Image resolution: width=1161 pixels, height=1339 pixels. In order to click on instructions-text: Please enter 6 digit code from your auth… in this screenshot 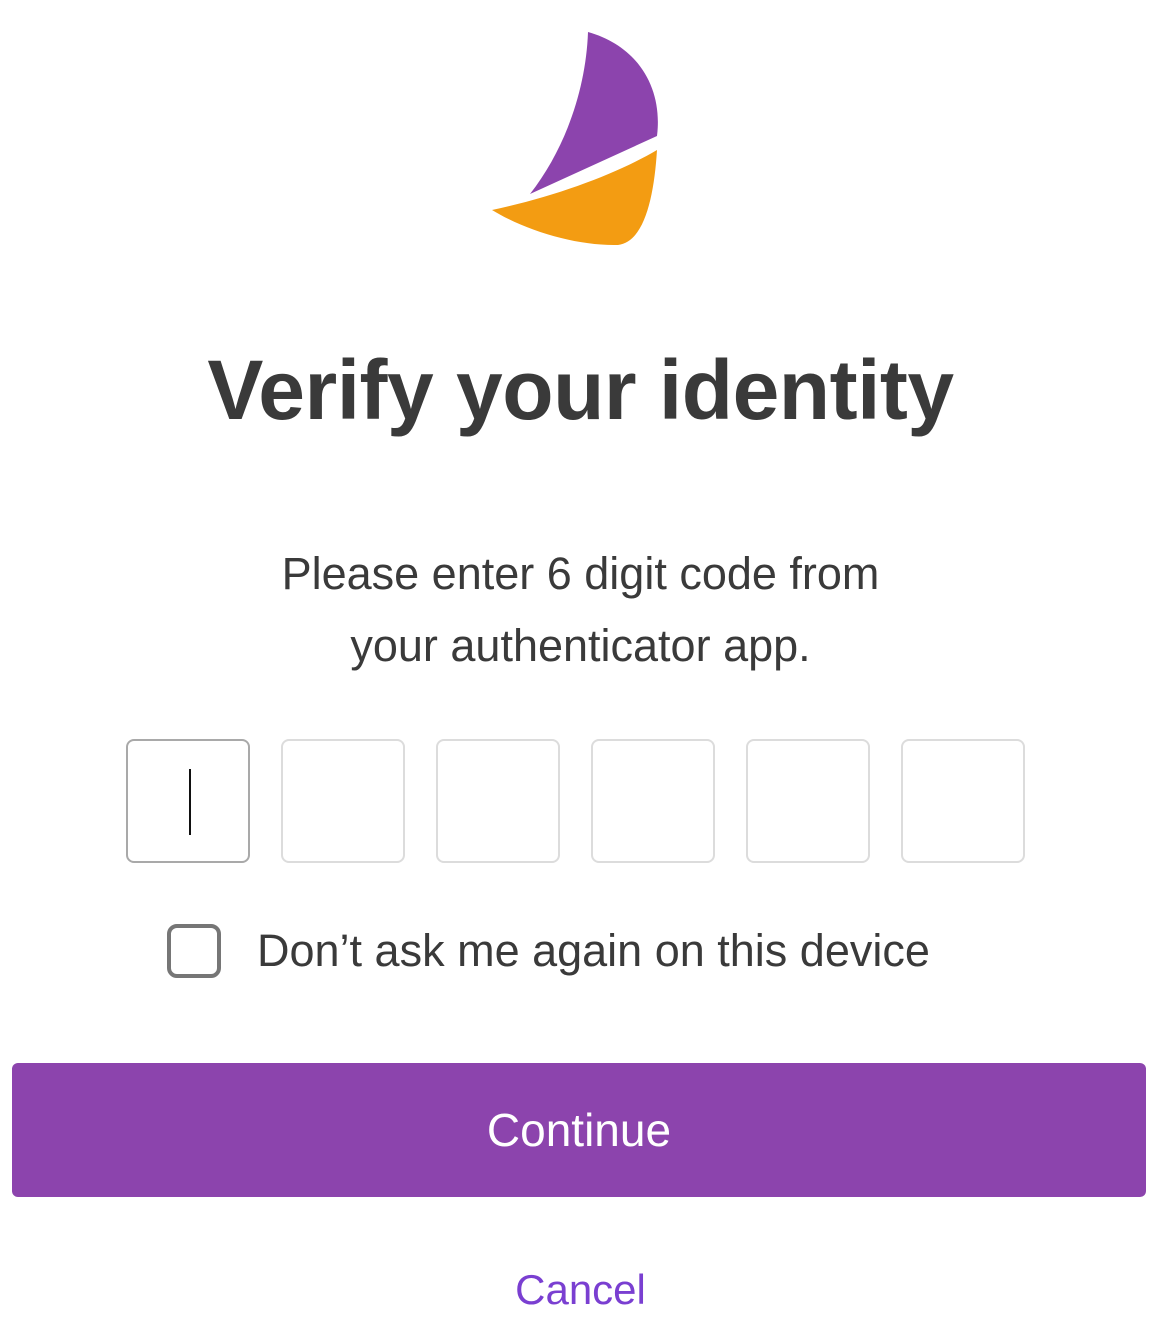, I will do `click(580, 610)`.